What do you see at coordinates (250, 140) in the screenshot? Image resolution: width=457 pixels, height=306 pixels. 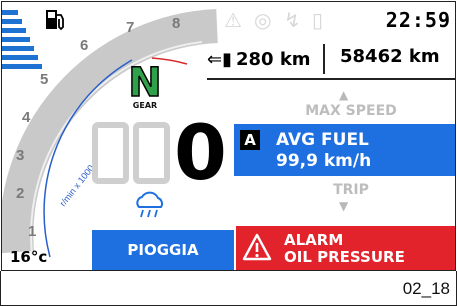 I see `menu-badge: A` at bounding box center [250, 140].